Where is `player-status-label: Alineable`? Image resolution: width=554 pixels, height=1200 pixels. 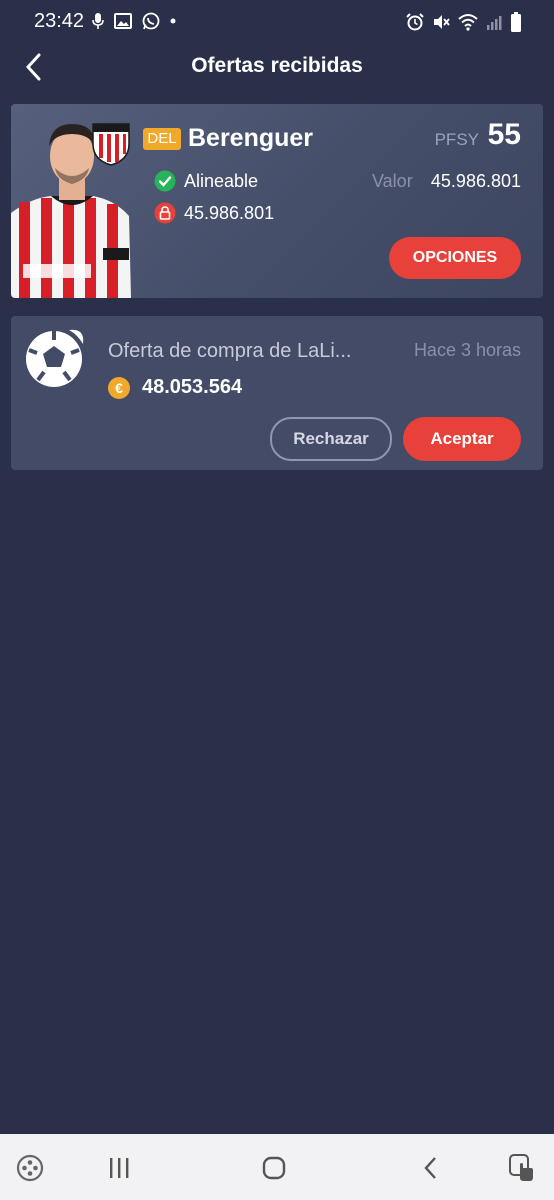
player-status-label: Alineable is located at coordinates (221, 180).